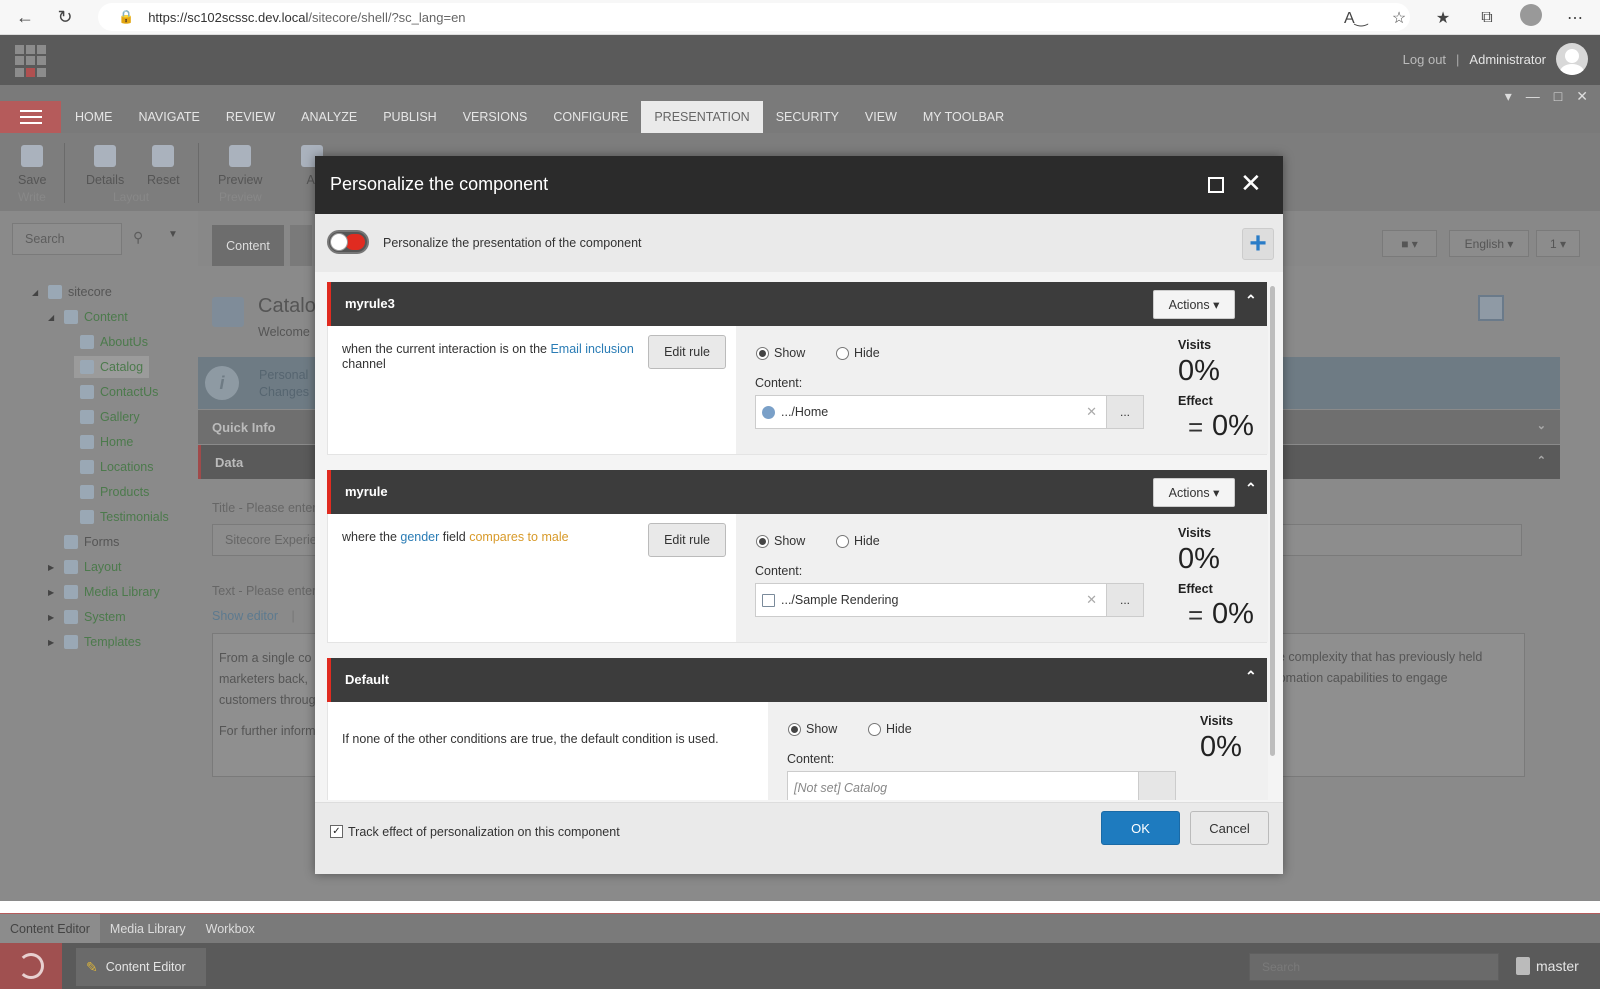 This screenshot has height=989, width=1600. I want to click on database-selector: master, so click(1547, 966).